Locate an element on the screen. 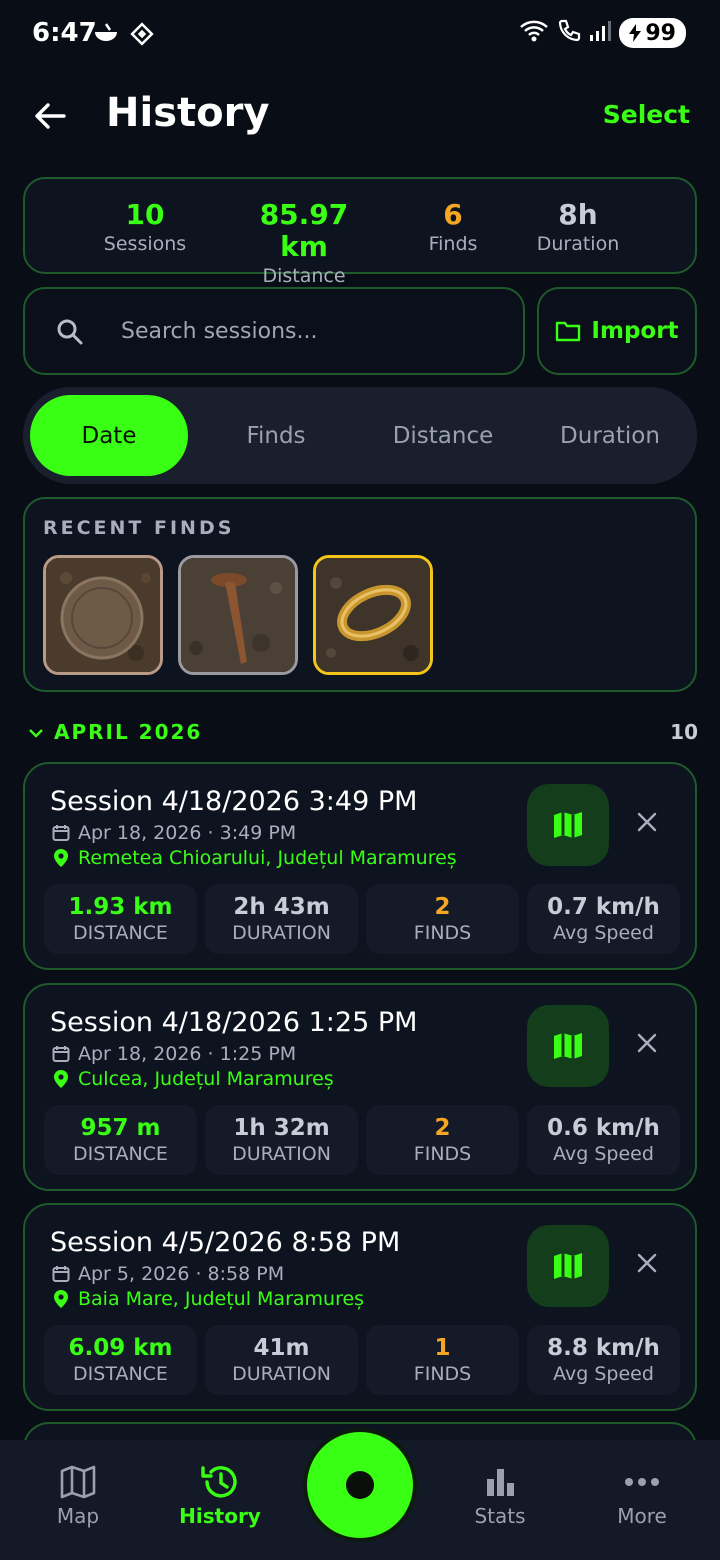 Image resolution: width=720 pixels, height=1560 pixels. sort-tabs: Date Finds Distance Duration is located at coordinates (360, 435).